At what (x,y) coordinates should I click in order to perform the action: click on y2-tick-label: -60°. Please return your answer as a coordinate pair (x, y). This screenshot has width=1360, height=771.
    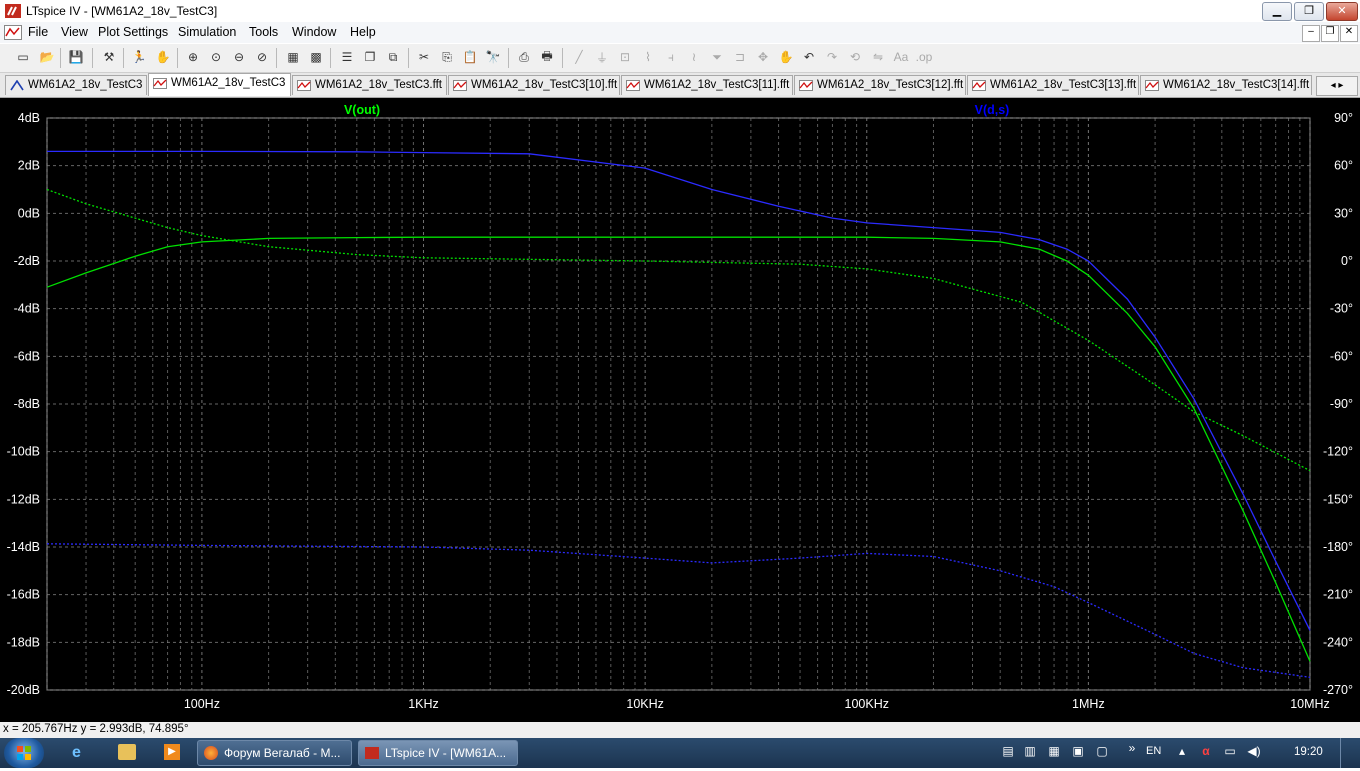
    Looking at the image, I should click on (1341, 356).